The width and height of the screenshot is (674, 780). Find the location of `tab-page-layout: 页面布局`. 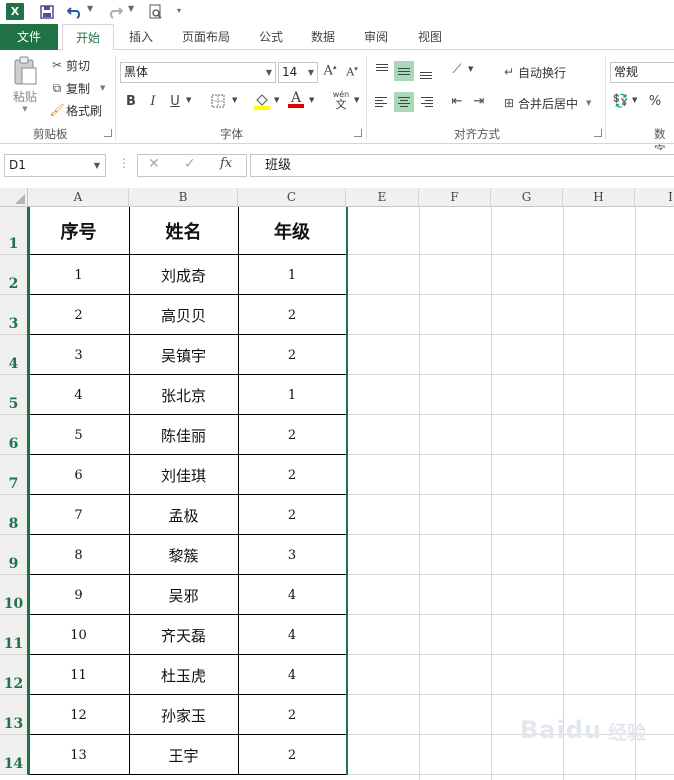

tab-page-layout: 页面布局 is located at coordinates (206, 37).